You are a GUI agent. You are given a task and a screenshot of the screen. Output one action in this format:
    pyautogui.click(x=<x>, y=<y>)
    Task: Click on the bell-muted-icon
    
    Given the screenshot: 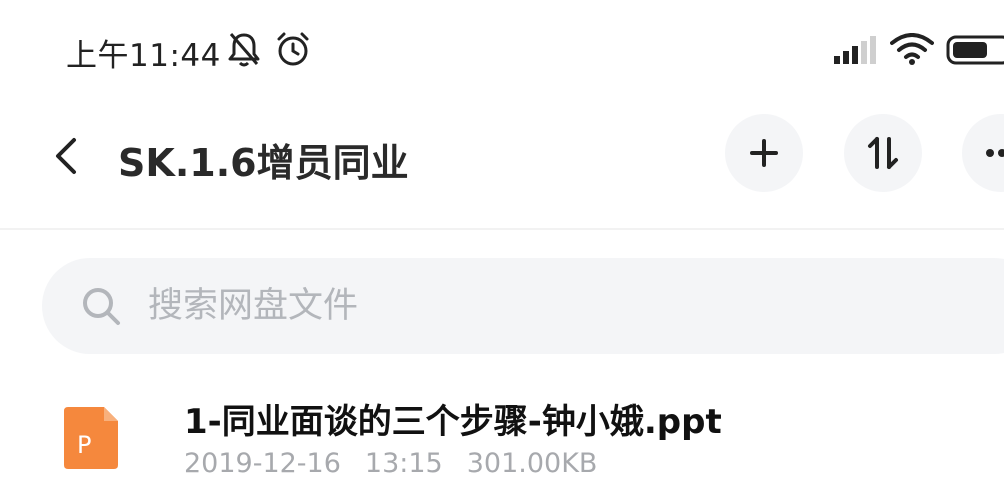 What is the action you would take?
    pyautogui.click(x=244, y=50)
    